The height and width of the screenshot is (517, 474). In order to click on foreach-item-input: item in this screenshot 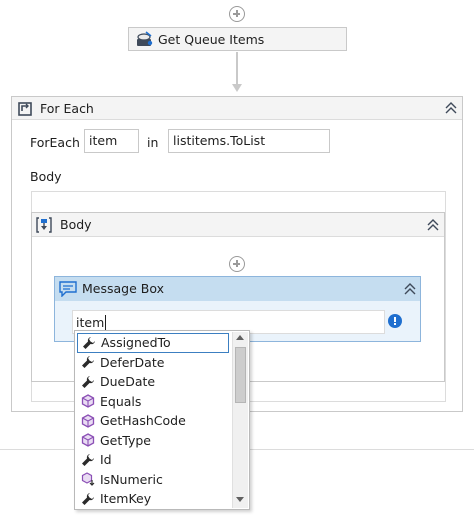, I will do `click(111, 141)`.